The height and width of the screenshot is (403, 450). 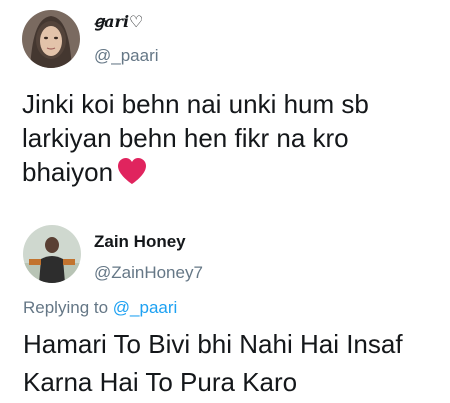 I want to click on display-name: Zain Honey, so click(x=140, y=242).